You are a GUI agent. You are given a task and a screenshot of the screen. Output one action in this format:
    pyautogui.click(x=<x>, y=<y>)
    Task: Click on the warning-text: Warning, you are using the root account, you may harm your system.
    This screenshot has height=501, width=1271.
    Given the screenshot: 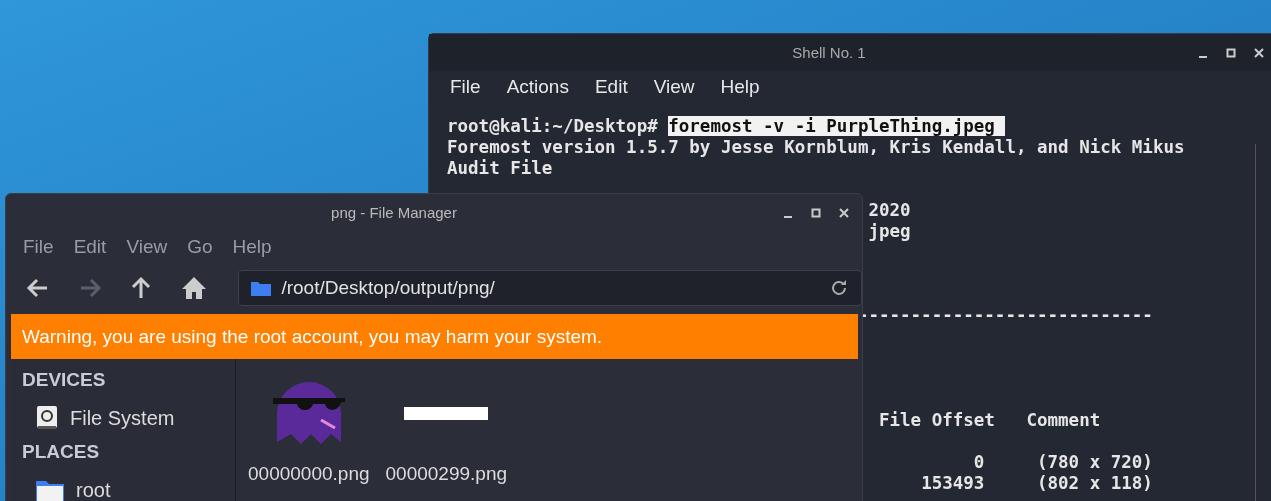 What is the action you would take?
    pyautogui.click(x=312, y=336)
    